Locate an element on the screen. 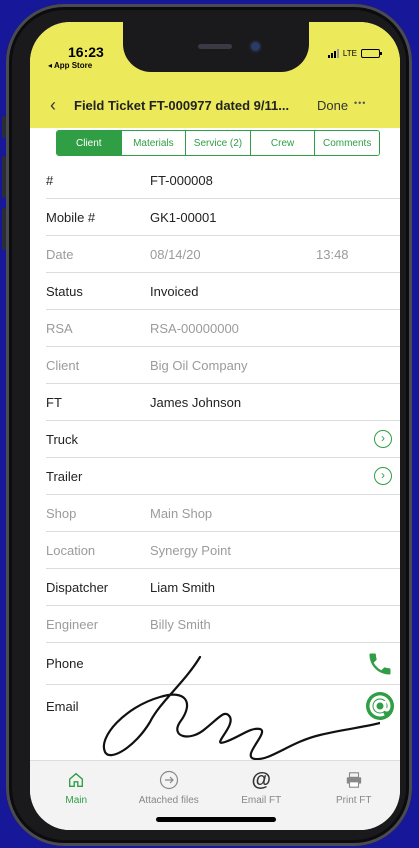 Image resolution: width=419 pixels, height=848 pixels. status-time: 16:23 is located at coordinates (86, 52).